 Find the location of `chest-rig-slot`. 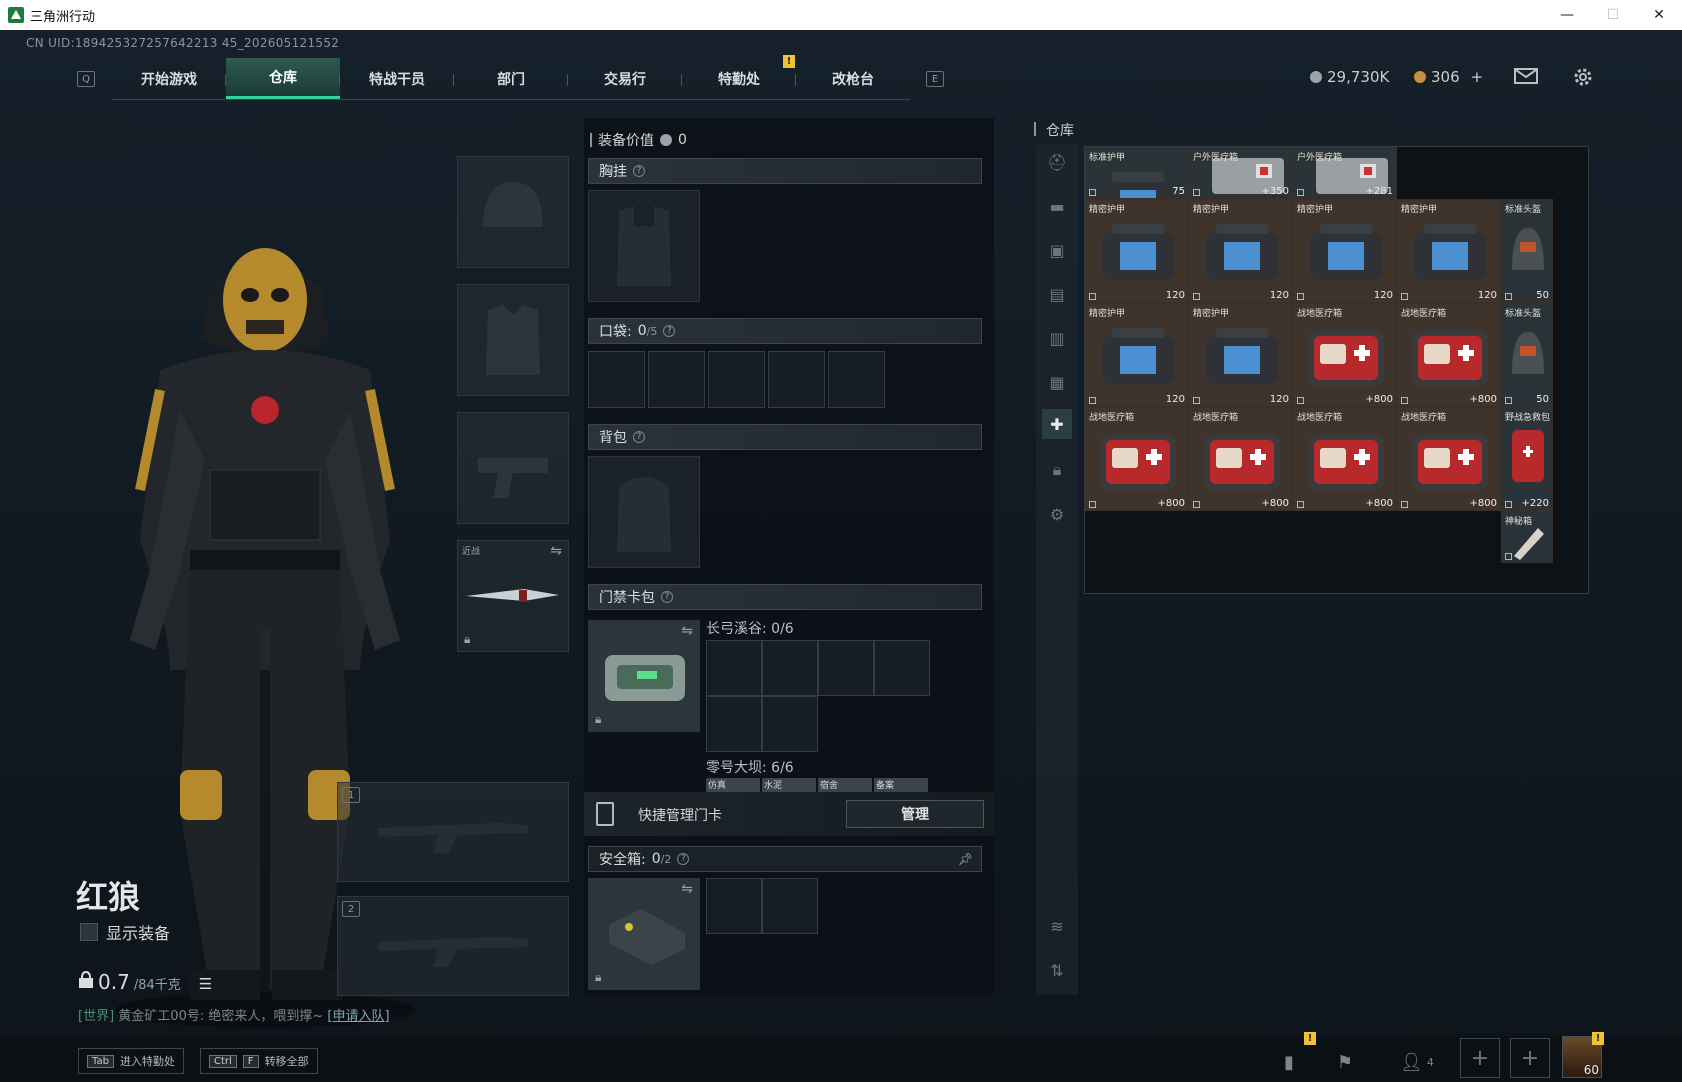

chest-rig-slot is located at coordinates (644, 246).